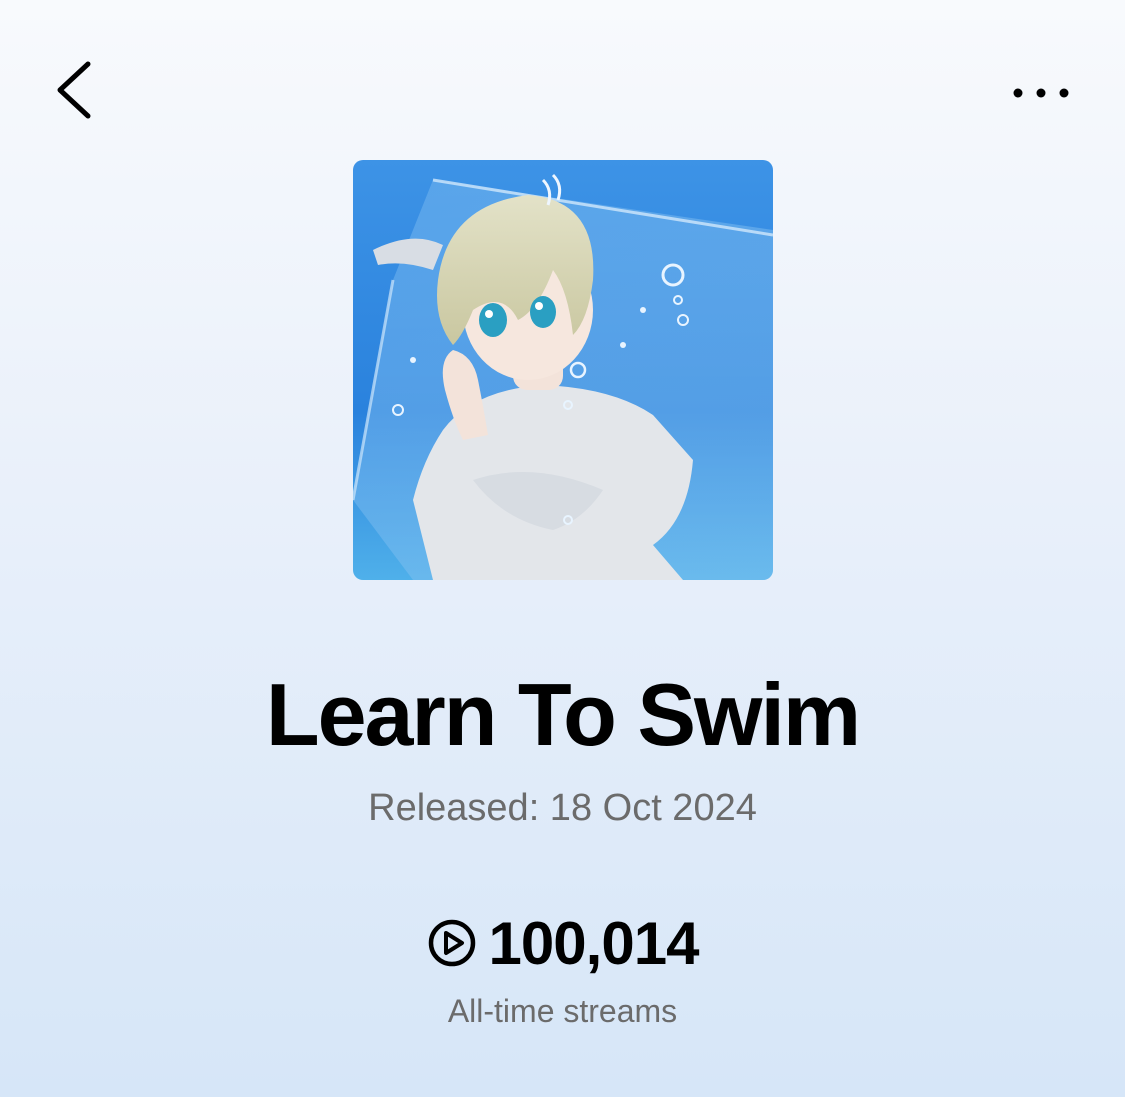 The image size is (1125, 1097). I want to click on chevron-left-icon, so click(74, 90).